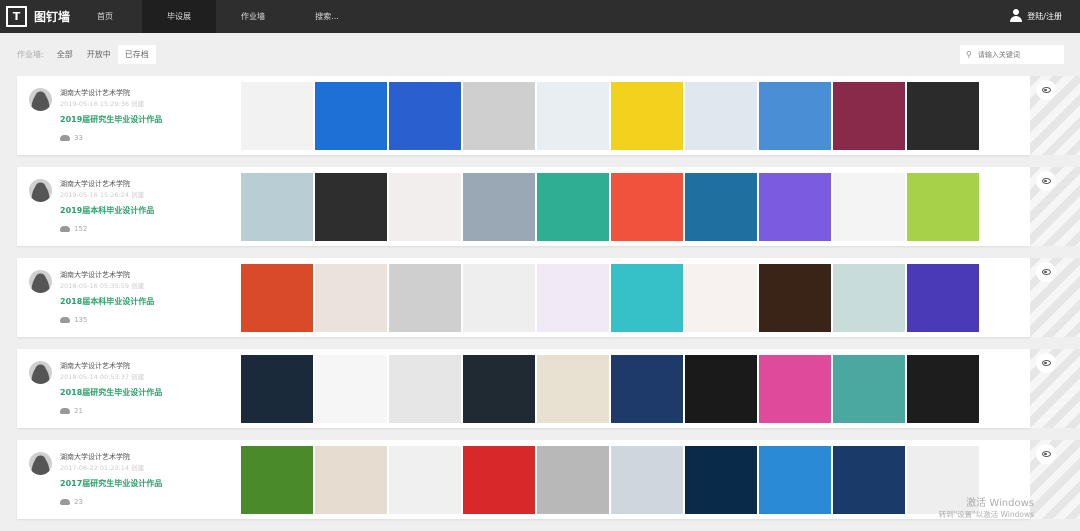 This screenshot has height=531, width=1080. Describe the element at coordinates (71, 411) in the screenshot. I see `upload-count: 21` at that location.